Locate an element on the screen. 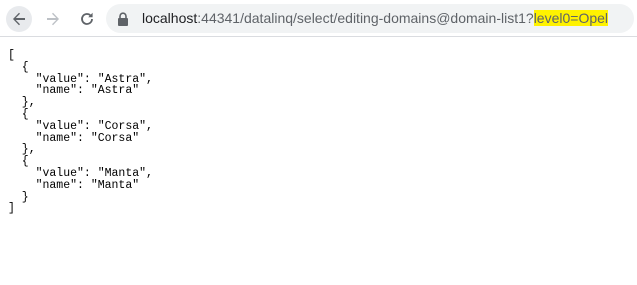 The height and width of the screenshot is (285, 637). back-button is located at coordinates (19, 19).